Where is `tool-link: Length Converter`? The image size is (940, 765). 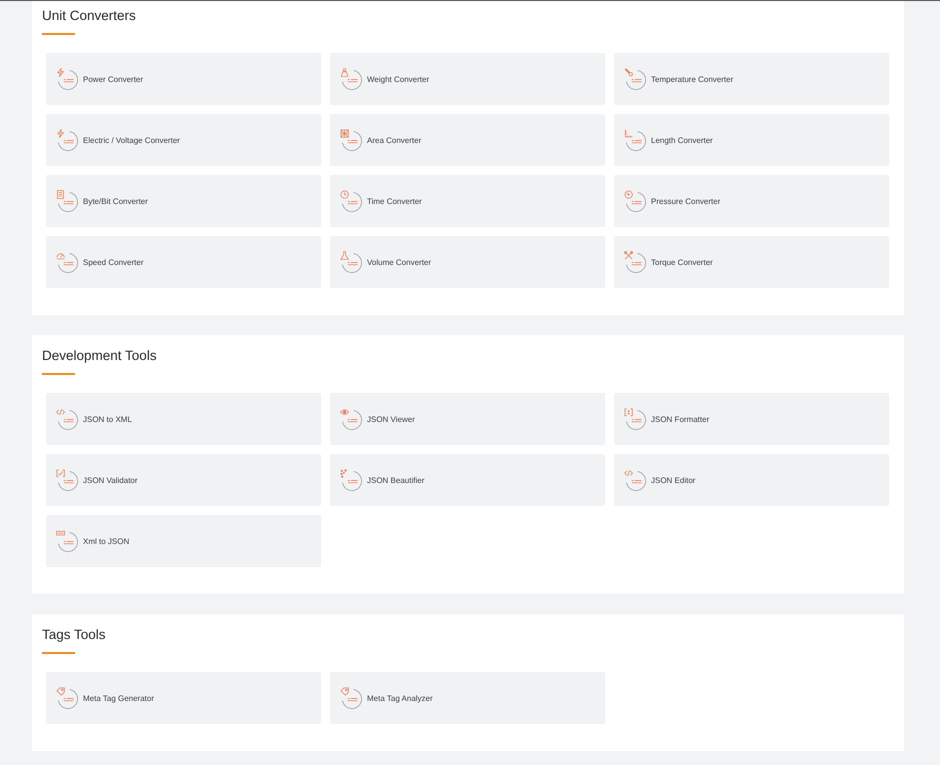
tool-link: Length Converter is located at coordinates (751, 140).